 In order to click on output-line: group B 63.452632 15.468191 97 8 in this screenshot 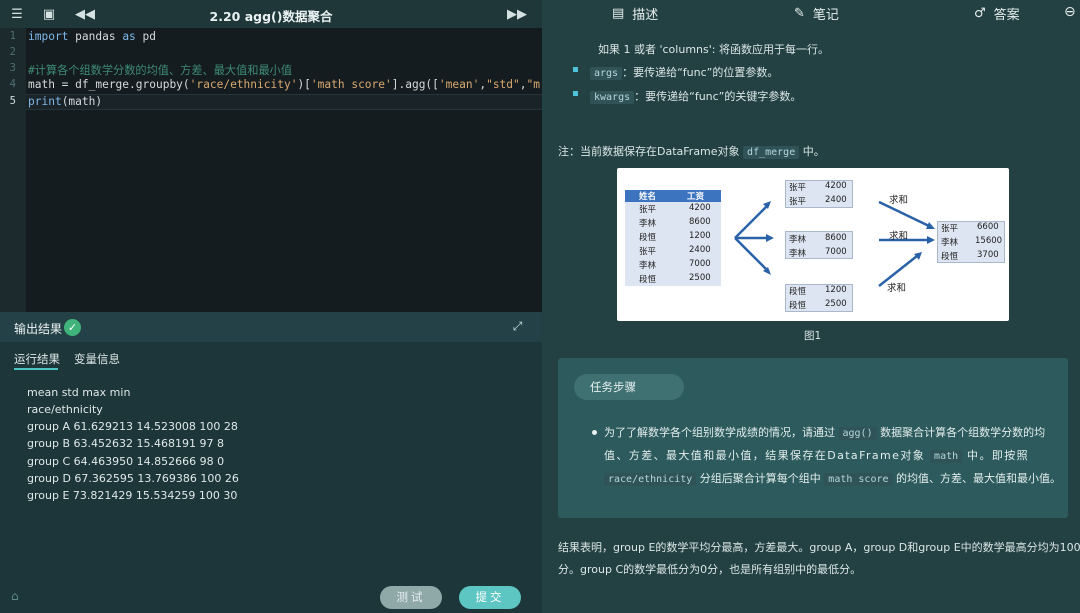, I will do `click(125, 443)`.